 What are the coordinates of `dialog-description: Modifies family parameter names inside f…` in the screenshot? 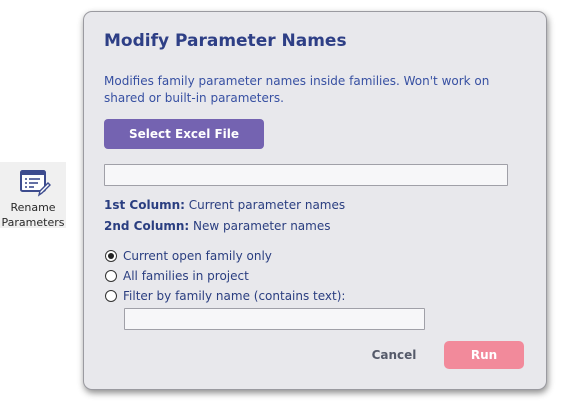 It's located at (297, 89).